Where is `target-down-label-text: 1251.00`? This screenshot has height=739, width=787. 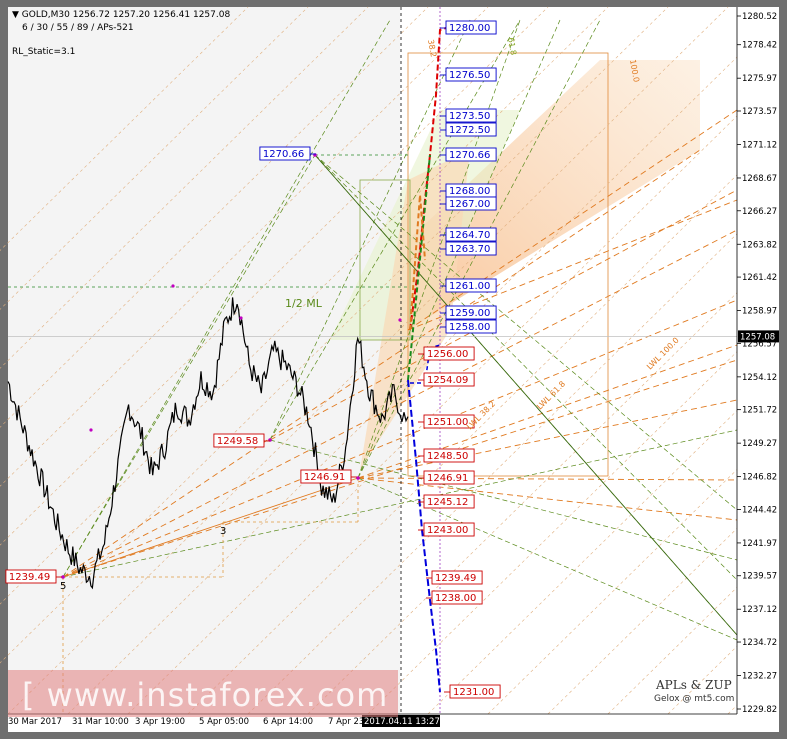
target-down-label-text: 1251.00 is located at coordinates (447, 422).